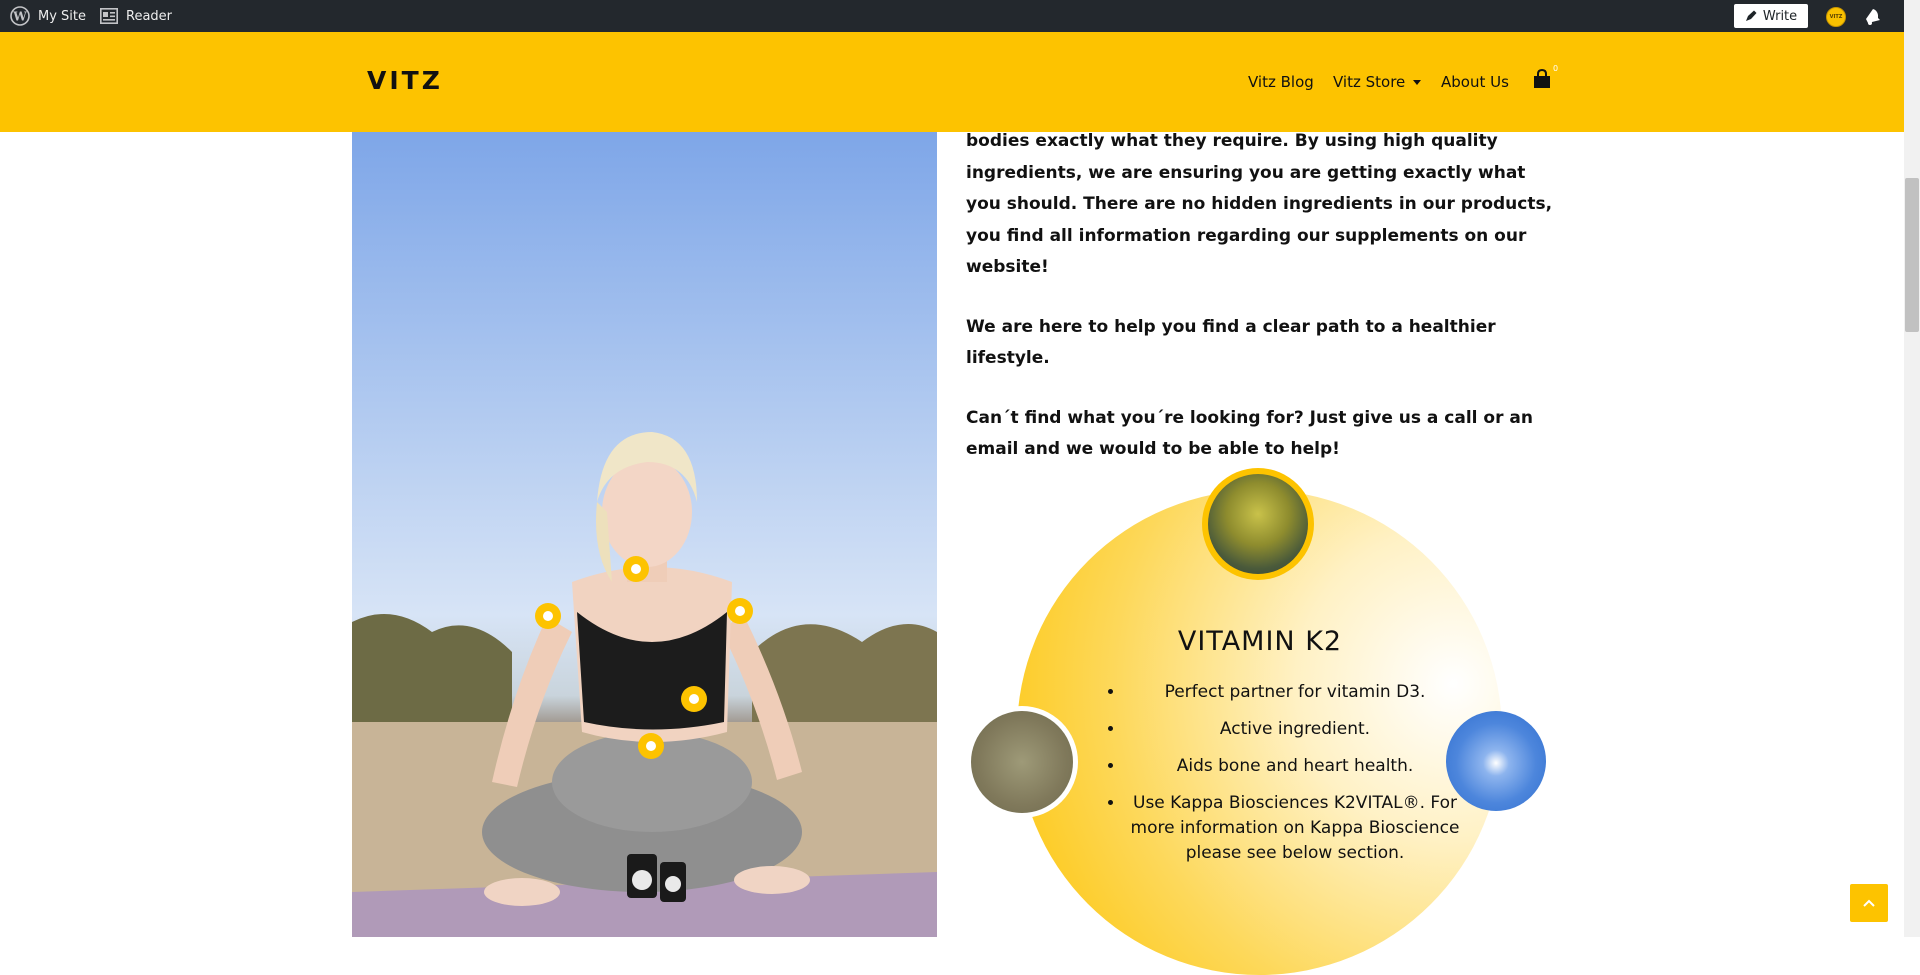 This screenshot has height=975, width=1920. I want to click on site-logo: VITZ, so click(405, 80).